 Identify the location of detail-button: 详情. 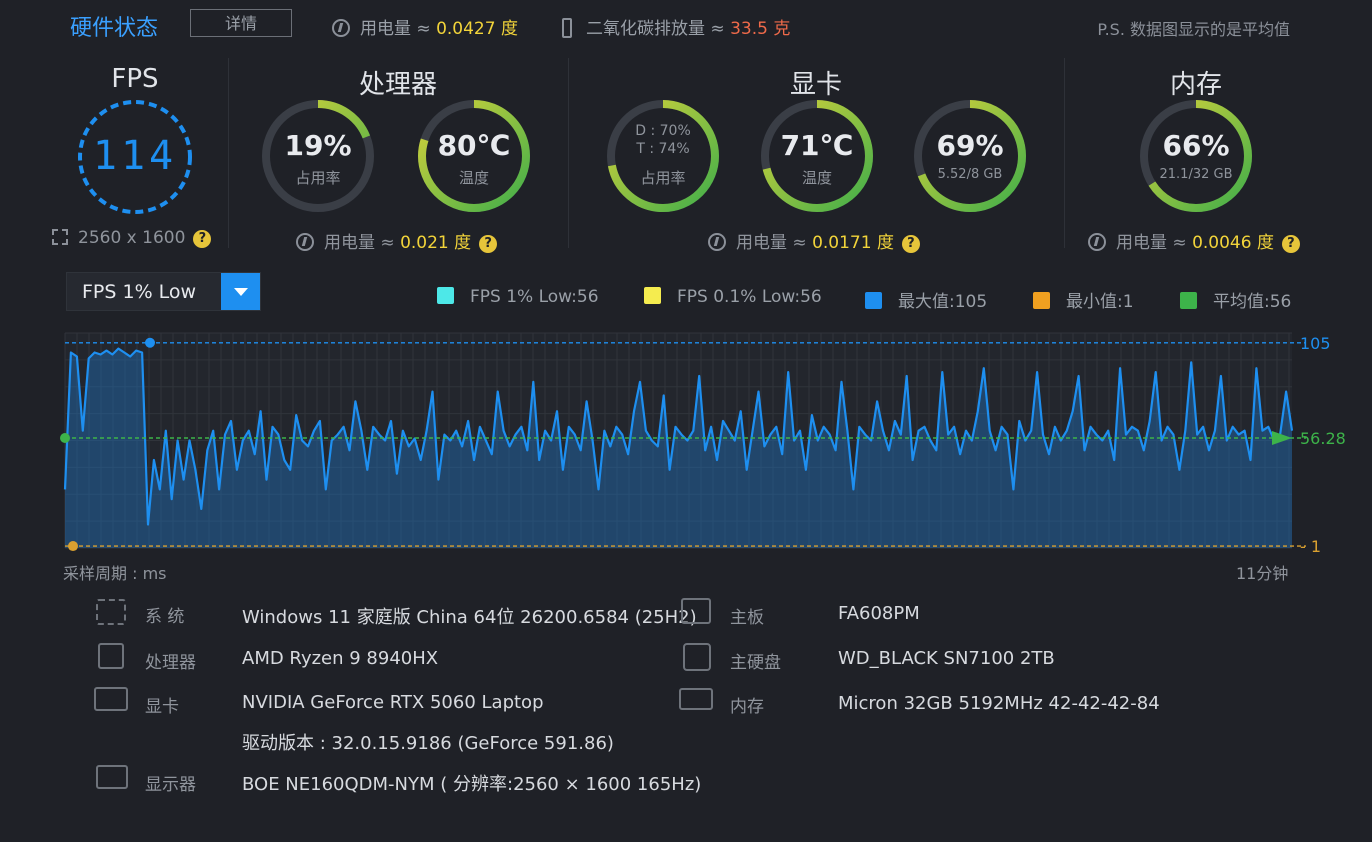
(241, 23).